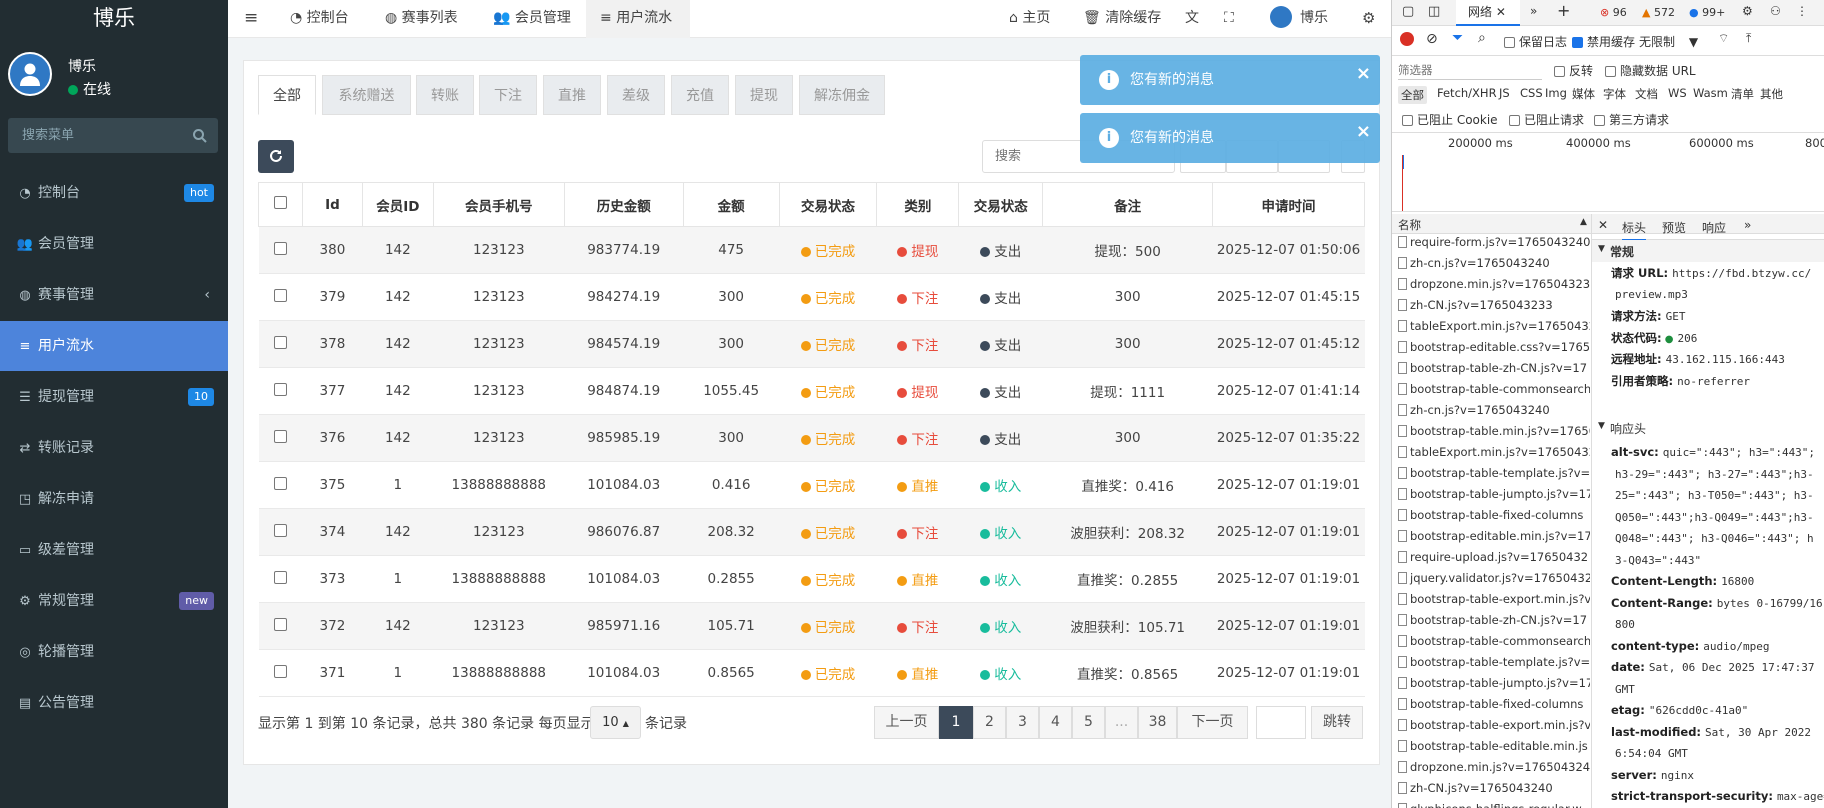 The height and width of the screenshot is (808, 1824). What do you see at coordinates (615, 722) in the screenshot?
I see `page-size-select: 10 ▲` at bounding box center [615, 722].